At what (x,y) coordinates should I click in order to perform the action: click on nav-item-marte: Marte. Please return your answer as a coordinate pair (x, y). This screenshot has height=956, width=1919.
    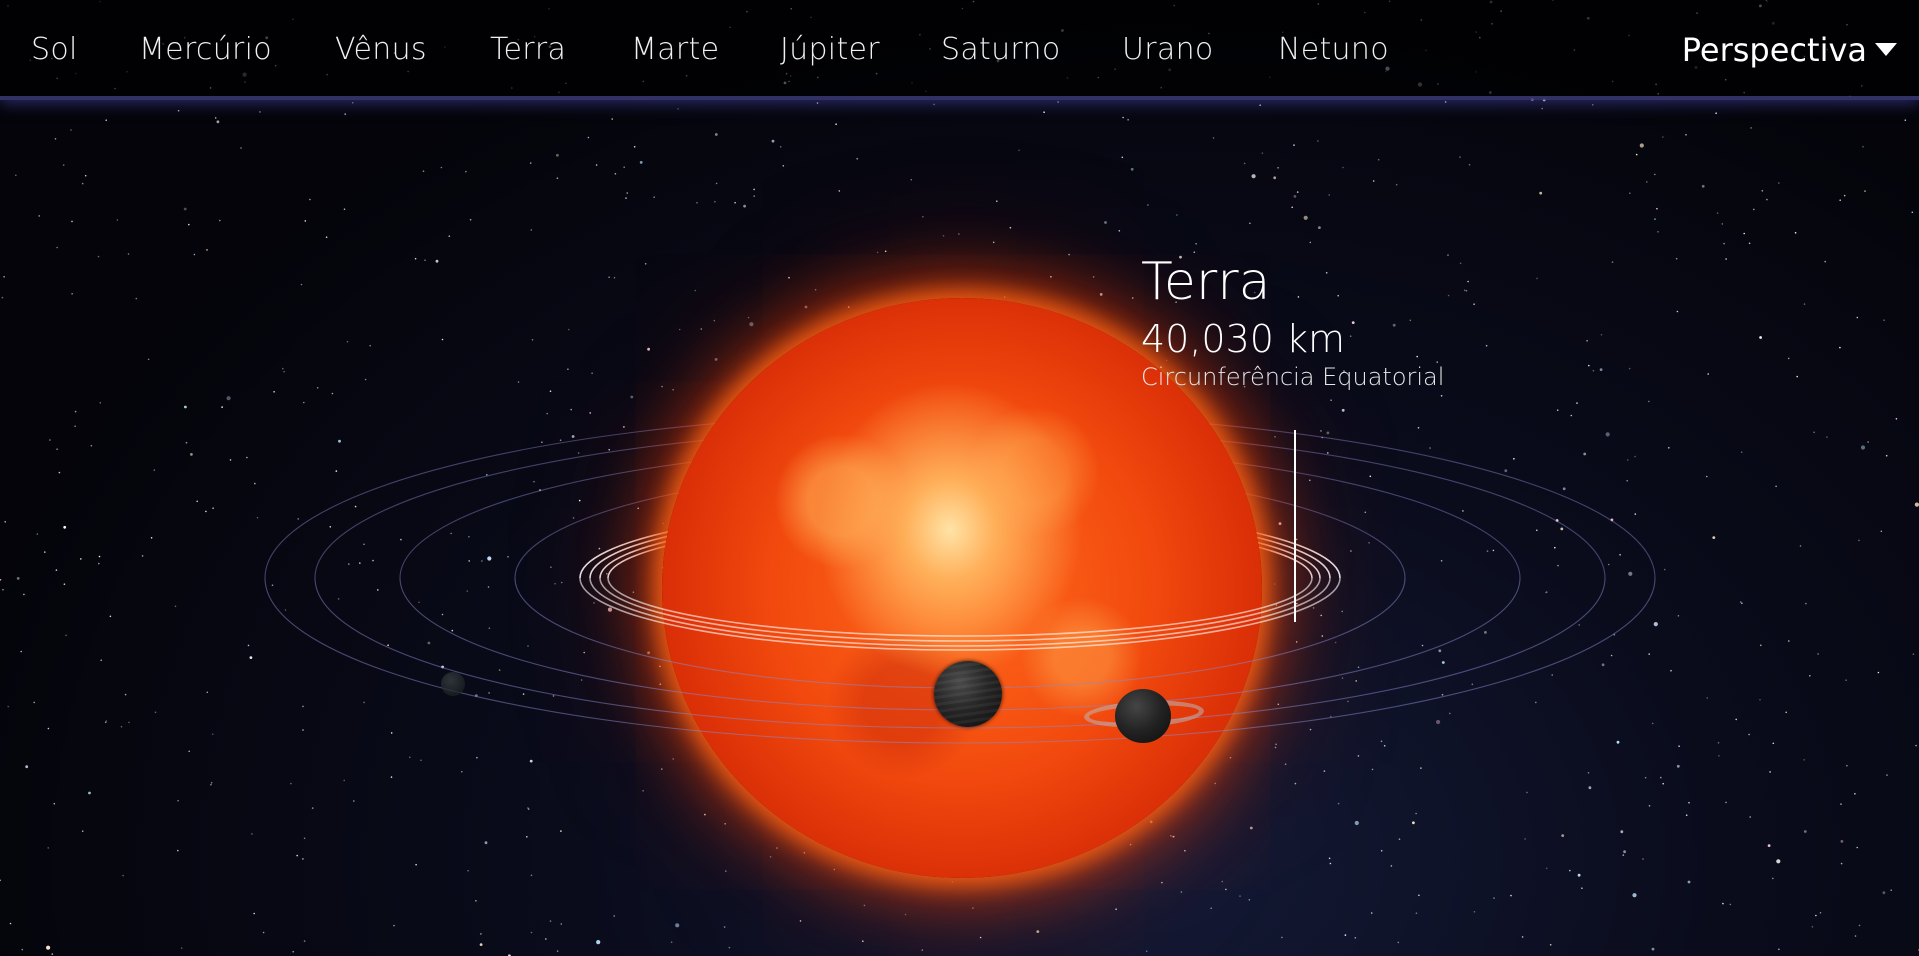
    Looking at the image, I should click on (675, 50).